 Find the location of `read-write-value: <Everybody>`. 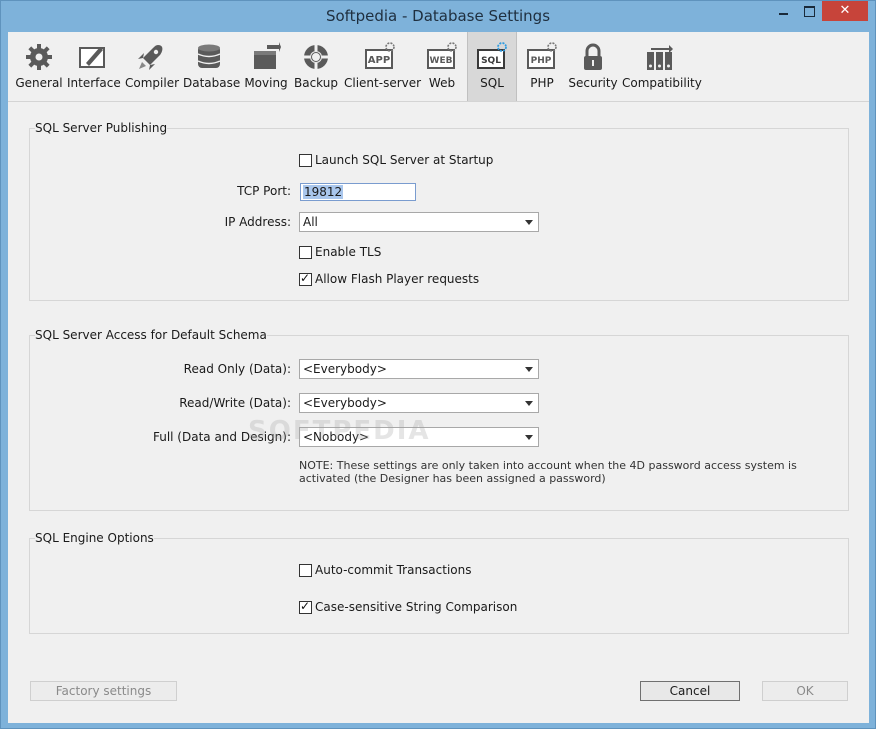

read-write-value: <Everybody> is located at coordinates (345, 403).